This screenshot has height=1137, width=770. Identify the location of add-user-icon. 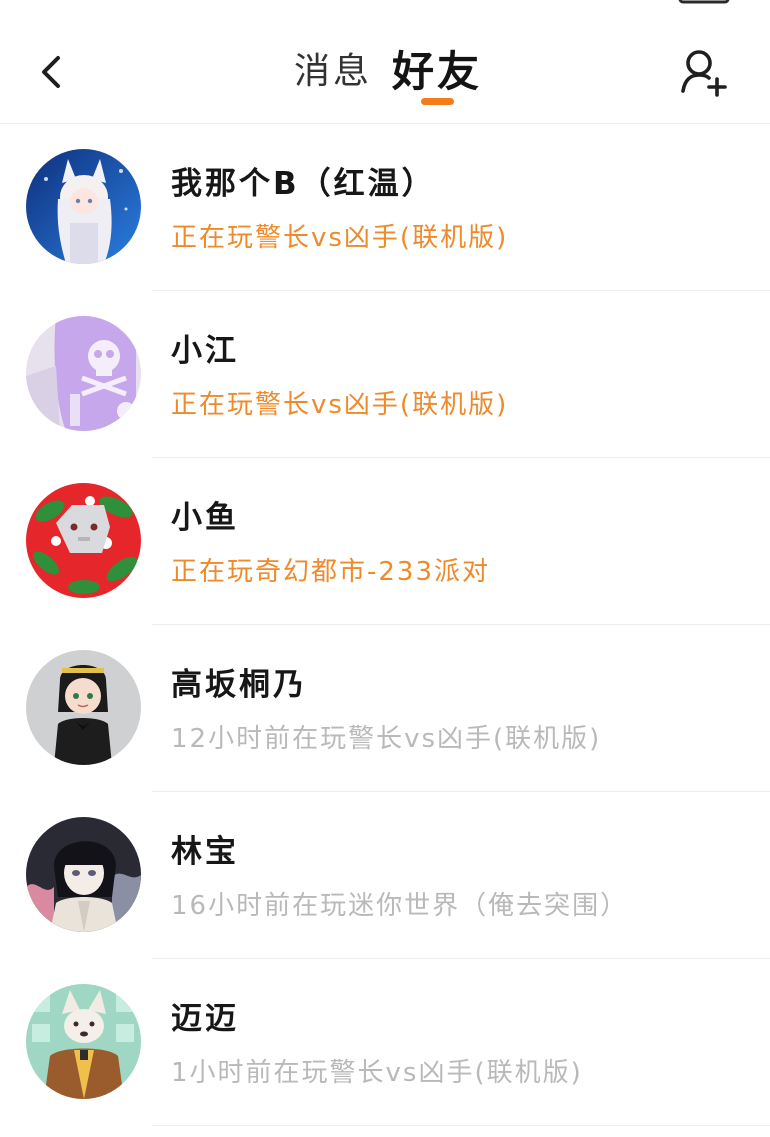
(704, 73).